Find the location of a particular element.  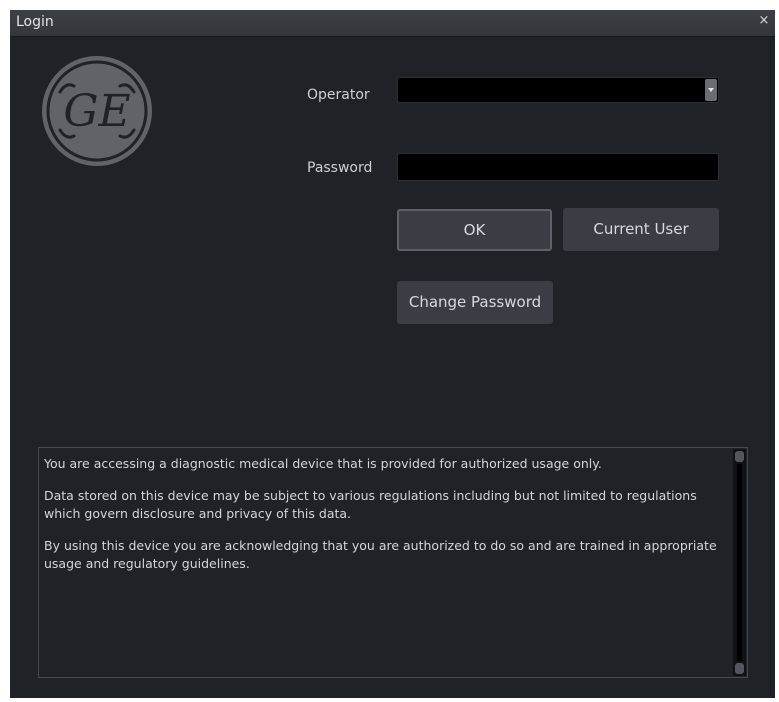

scroll-up-icon is located at coordinates (739, 456).